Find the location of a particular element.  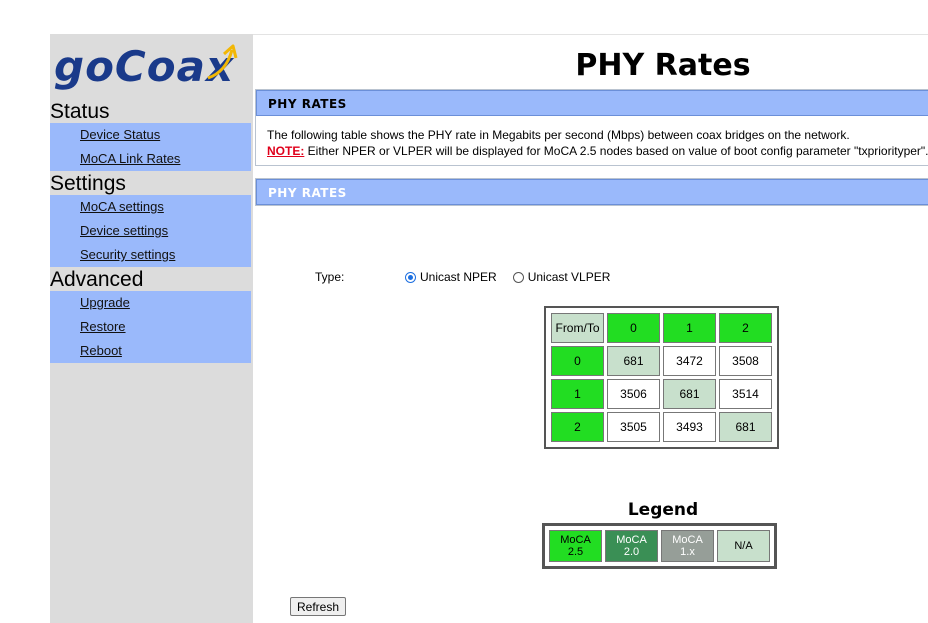

table-row: 0 681 3472 3508 is located at coordinates (661, 361).